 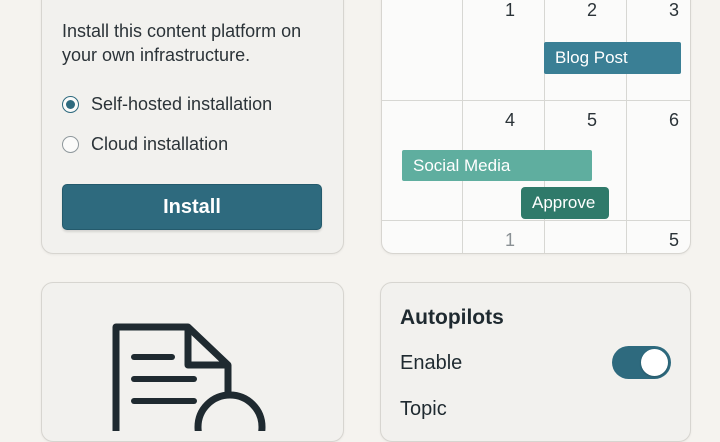 I want to click on self-hosted-option: Self-hosted installation, so click(x=167, y=104).